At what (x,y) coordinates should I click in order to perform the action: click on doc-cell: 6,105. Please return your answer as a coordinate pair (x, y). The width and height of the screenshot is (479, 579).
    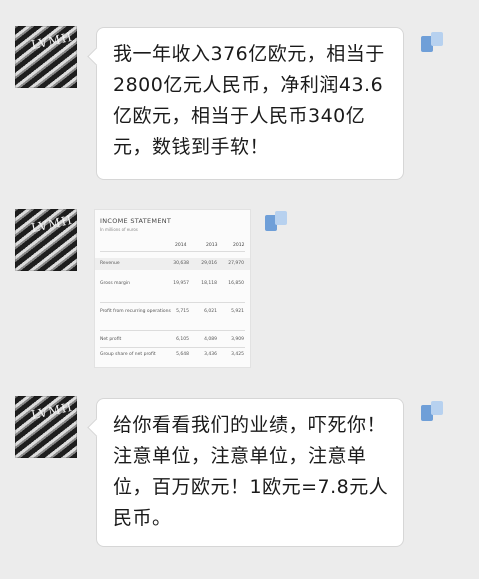
    Looking at the image, I should click on (182, 339).